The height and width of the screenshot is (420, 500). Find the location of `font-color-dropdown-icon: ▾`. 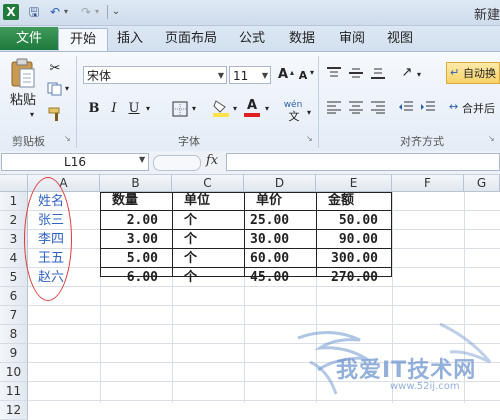

font-color-dropdown-icon: ▾ is located at coordinates (267, 109).